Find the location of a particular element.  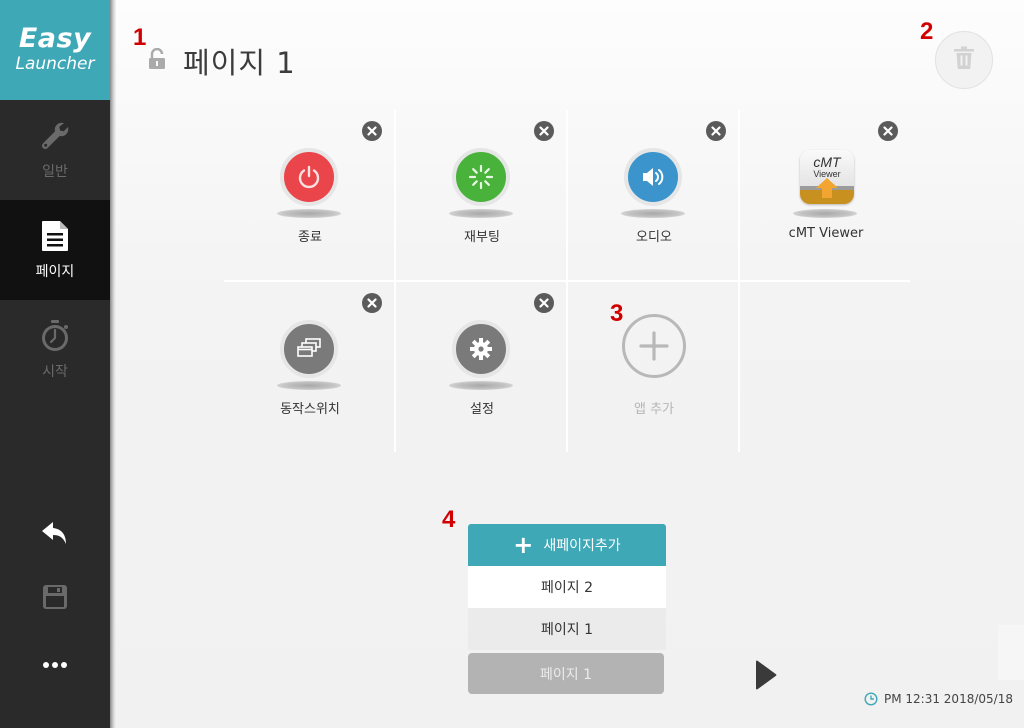

speaker-icon is located at coordinates (653, 177).